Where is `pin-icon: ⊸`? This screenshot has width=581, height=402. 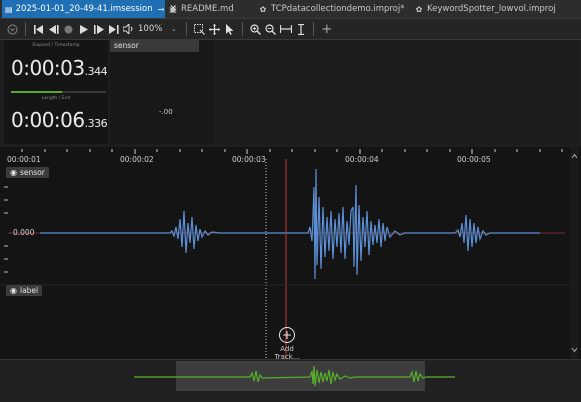 pin-icon: ⊸ is located at coordinates (161, 9).